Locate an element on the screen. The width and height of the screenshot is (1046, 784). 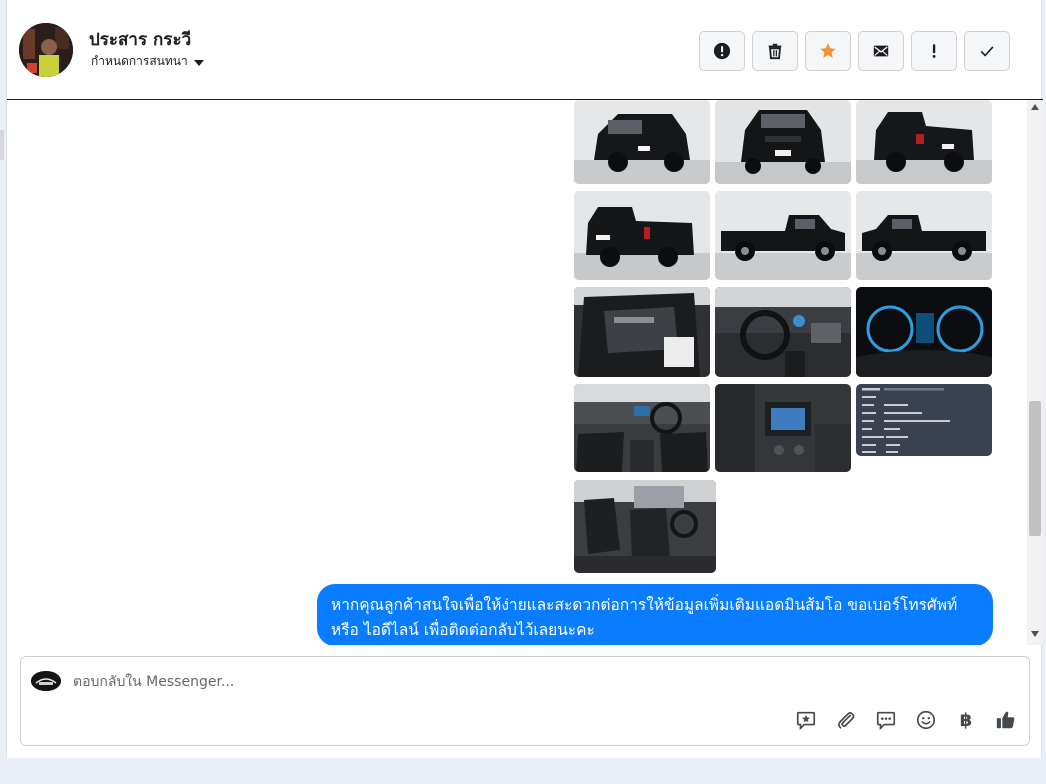
contact-avatar is located at coordinates (46, 50).